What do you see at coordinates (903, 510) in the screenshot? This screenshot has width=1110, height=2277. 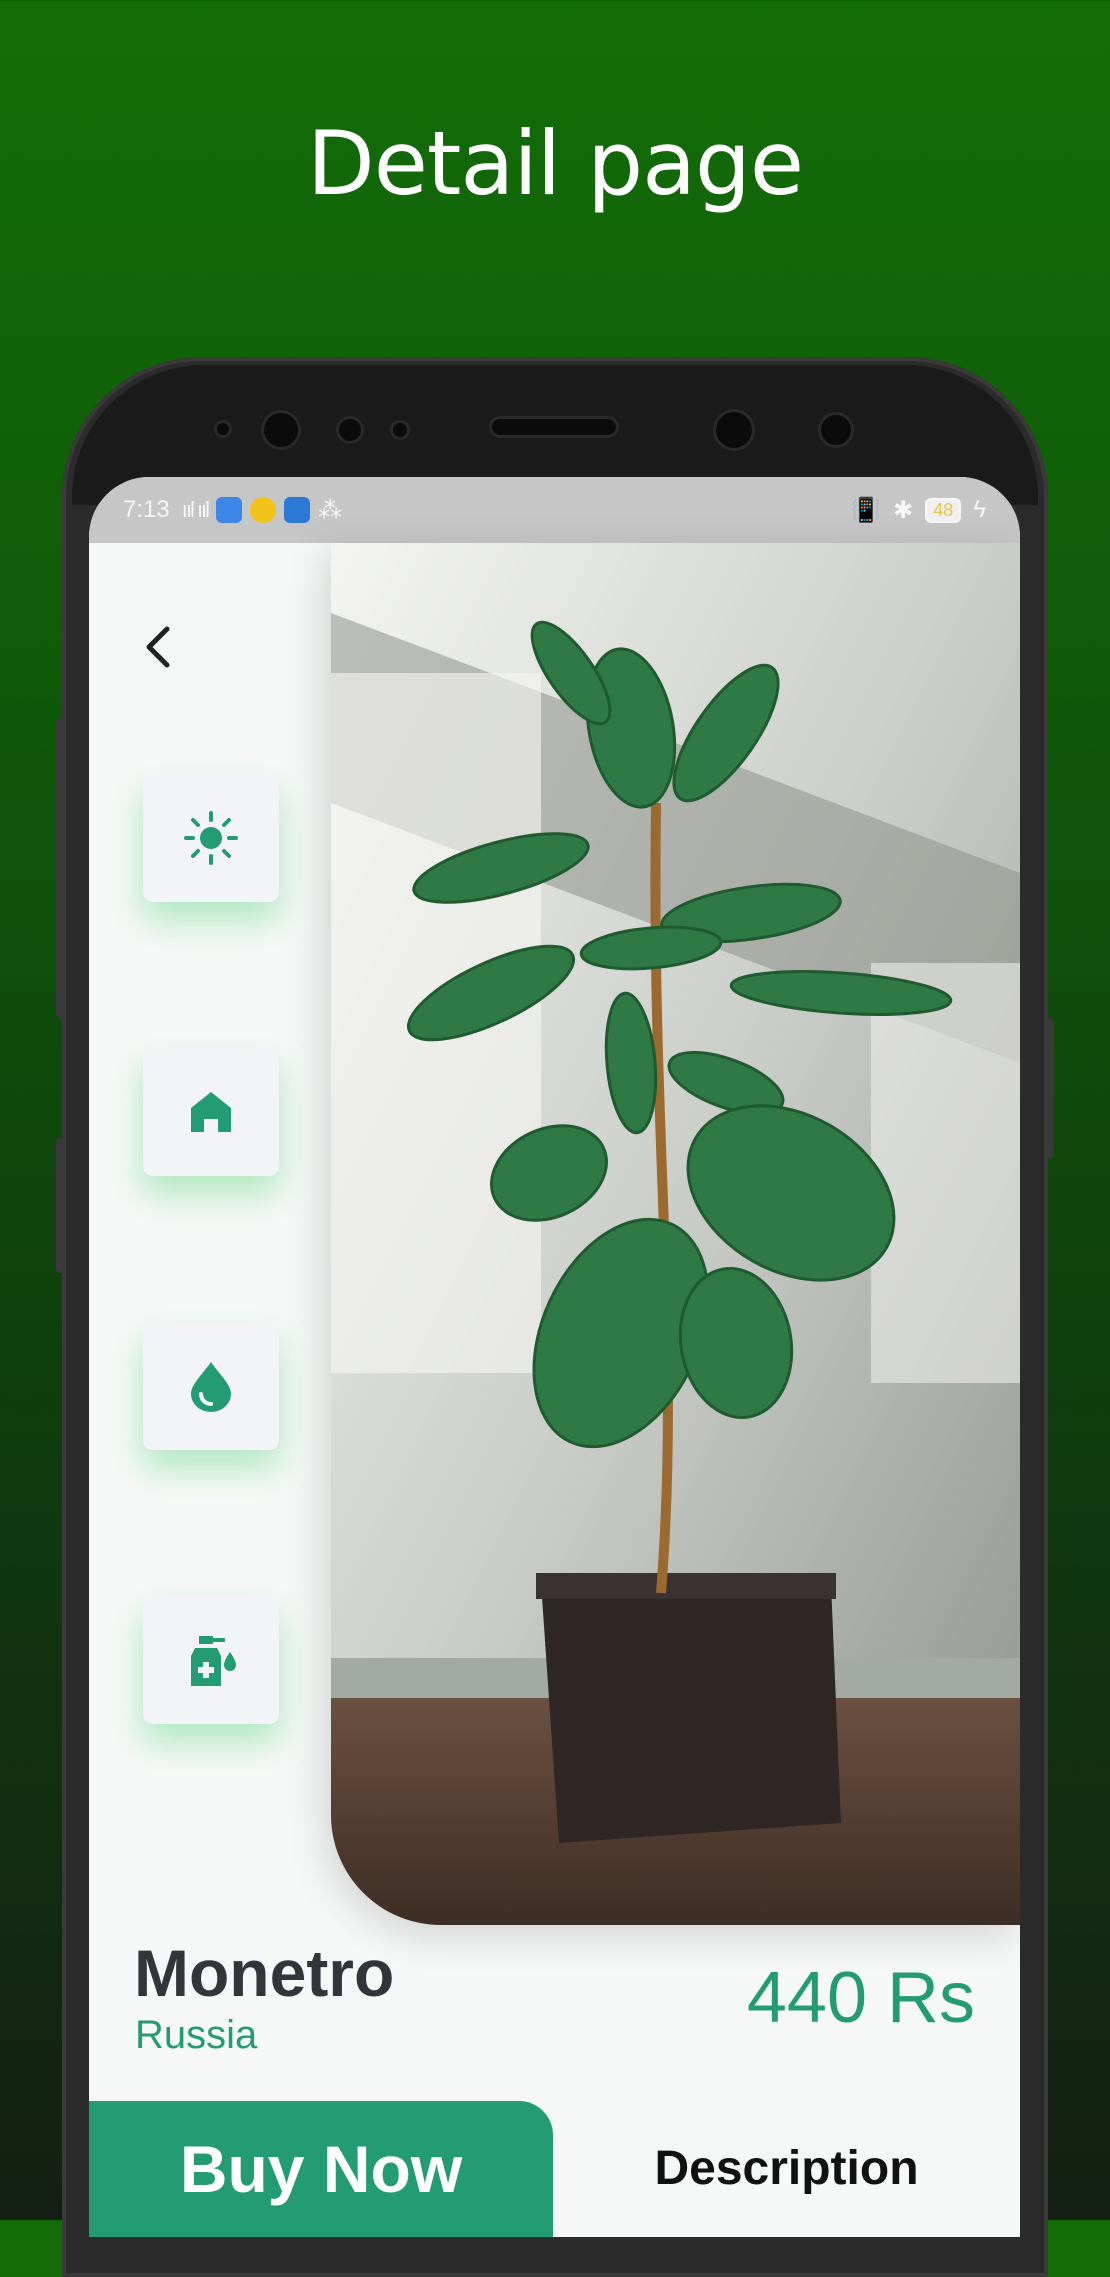 I see `bluetooth-icon: ✱` at bounding box center [903, 510].